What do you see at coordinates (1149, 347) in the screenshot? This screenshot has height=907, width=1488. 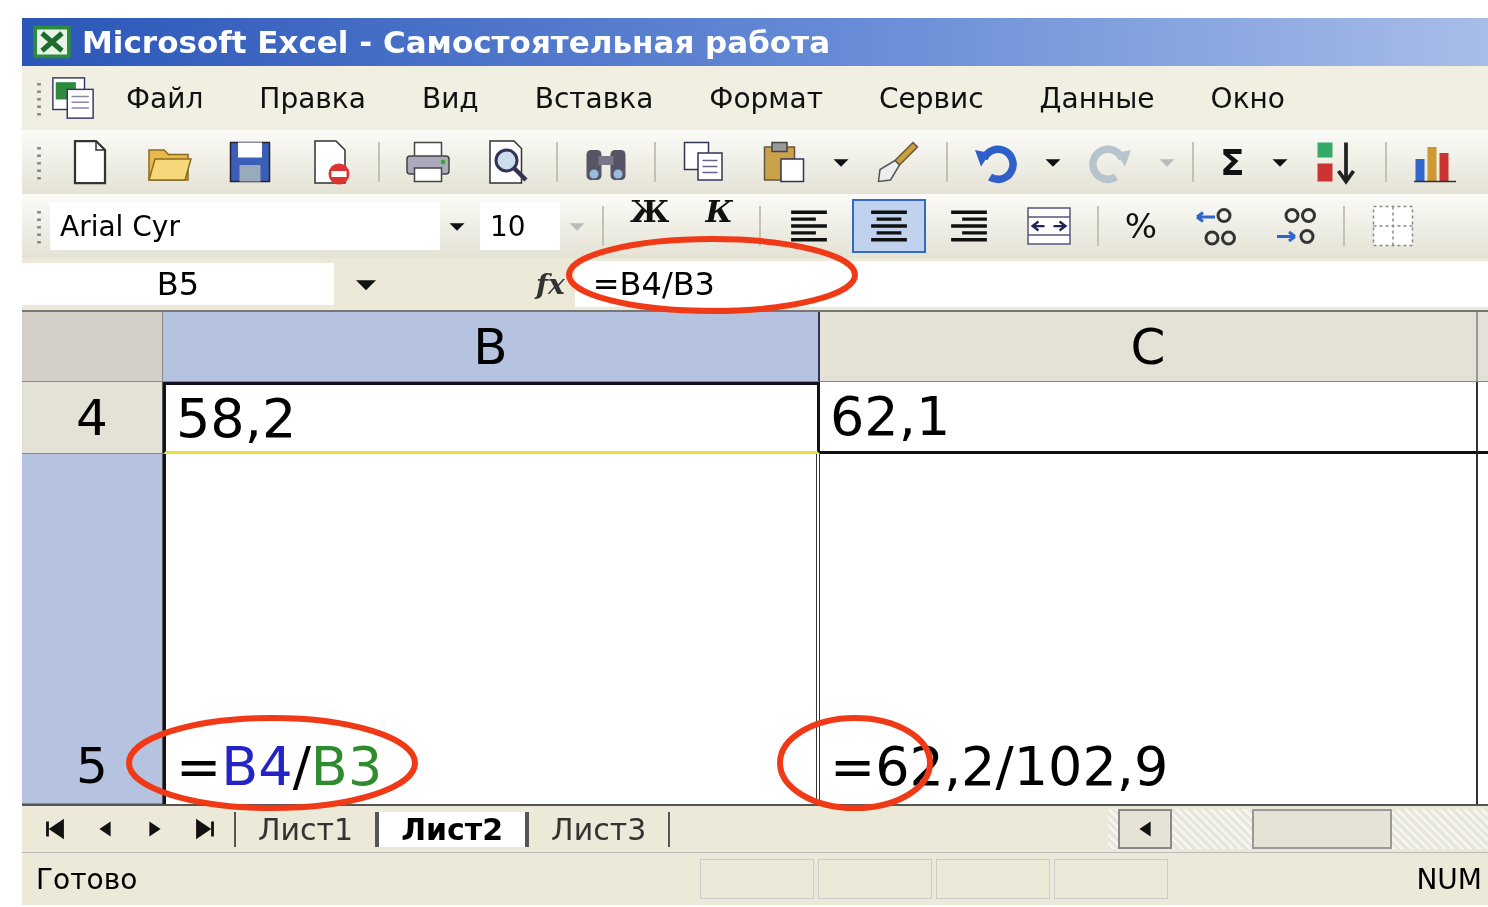 I see `column-header: C` at bounding box center [1149, 347].